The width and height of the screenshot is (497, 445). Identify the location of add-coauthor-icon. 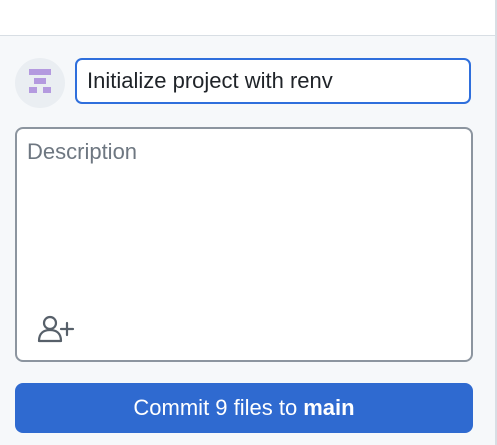
(56, 329).